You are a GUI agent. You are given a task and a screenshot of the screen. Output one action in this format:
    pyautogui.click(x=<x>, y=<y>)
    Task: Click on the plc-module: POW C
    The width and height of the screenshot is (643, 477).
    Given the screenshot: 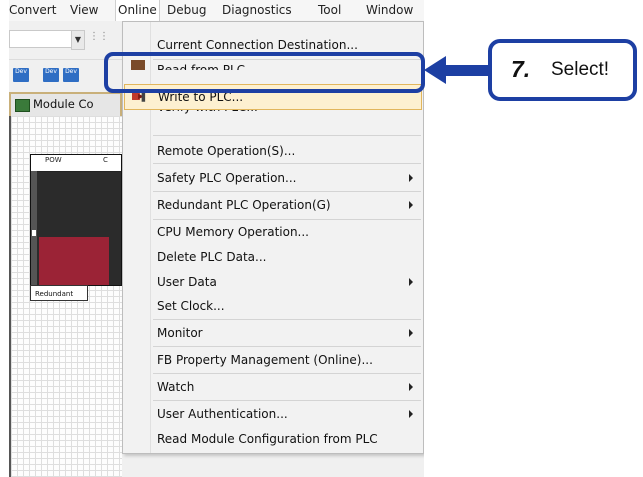 What is the action you would take?
    pyautogui.click(x=76, y=220)
    